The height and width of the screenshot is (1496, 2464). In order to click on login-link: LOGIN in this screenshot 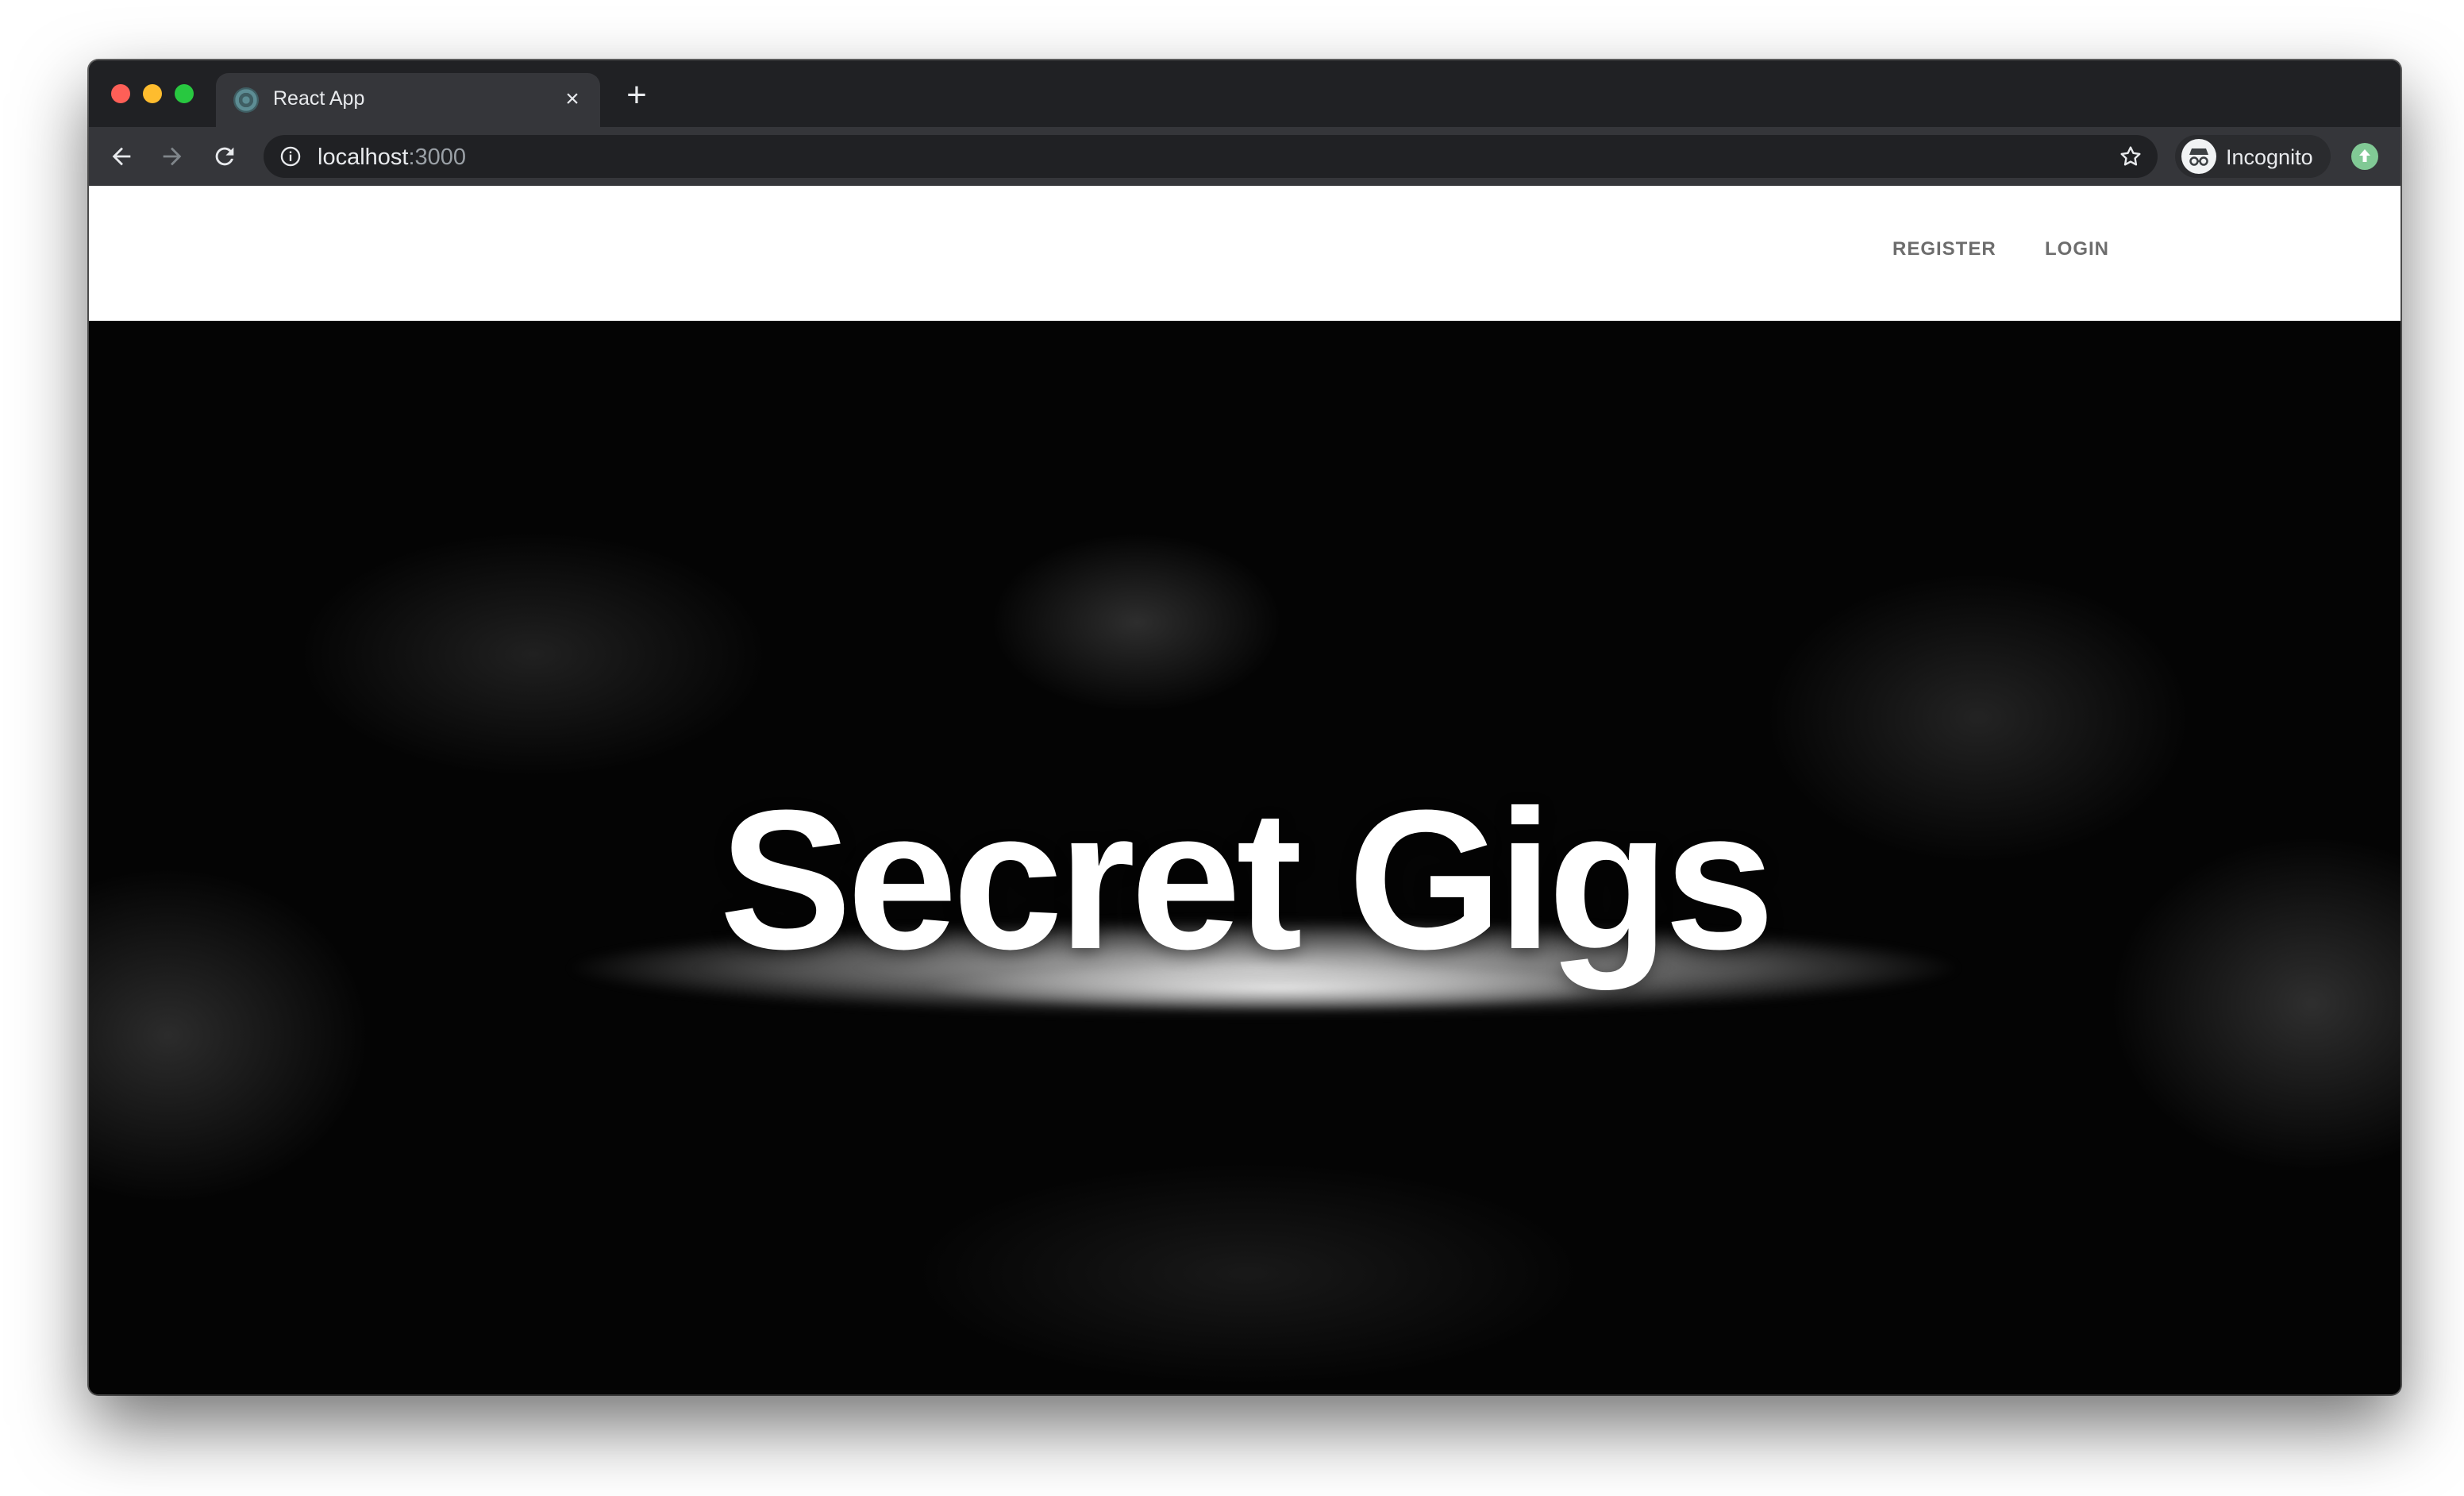, I will do `click(2077, 249)`.